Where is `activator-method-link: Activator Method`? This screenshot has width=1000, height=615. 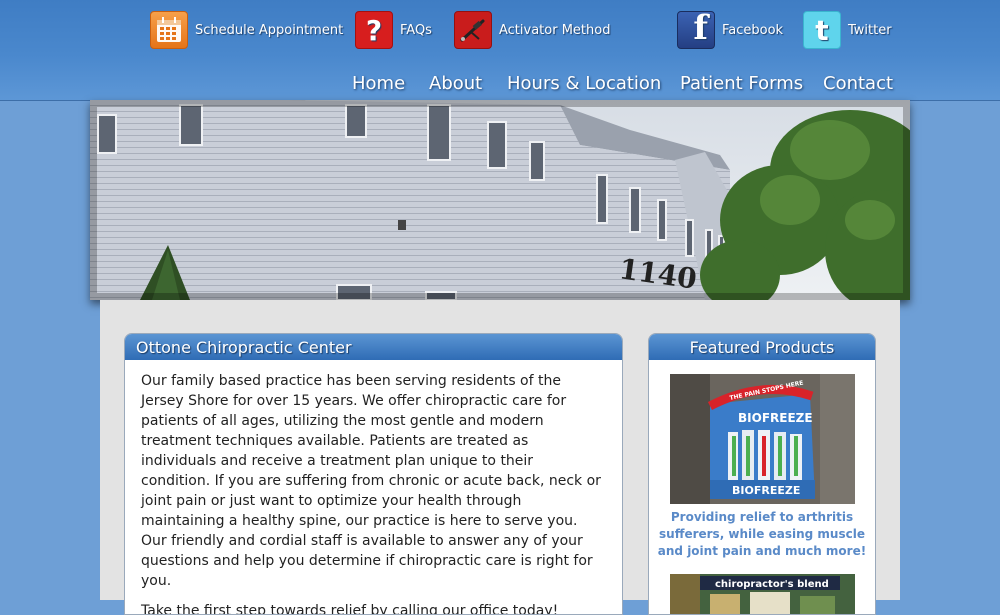
activator-method-link: Activator Method is located at coordinates (532, 30).